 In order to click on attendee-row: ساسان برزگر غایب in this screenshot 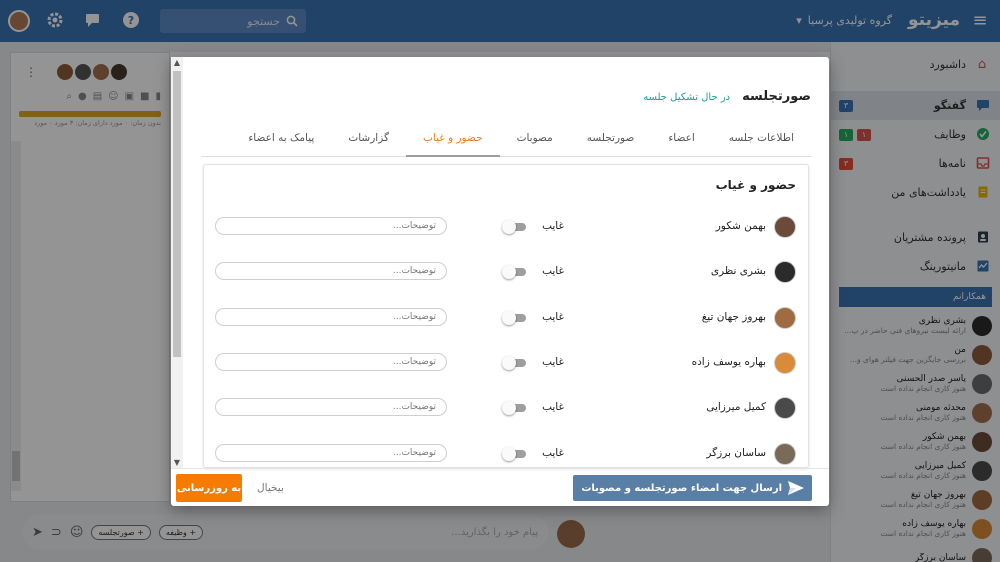, I will do `click(506, 453)`.